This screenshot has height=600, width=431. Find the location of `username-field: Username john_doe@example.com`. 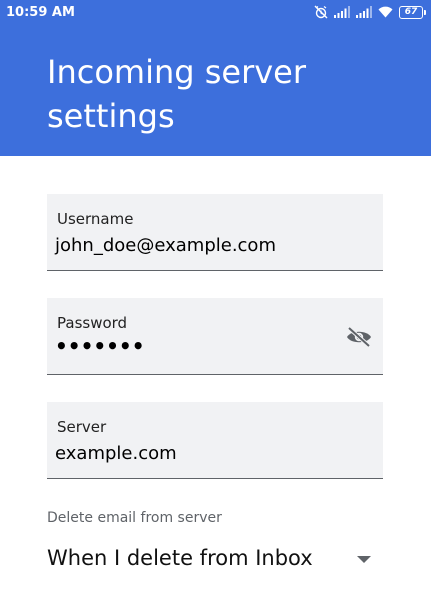

username-field: Username john_doe@example.com is located at coordinates (215, 232).